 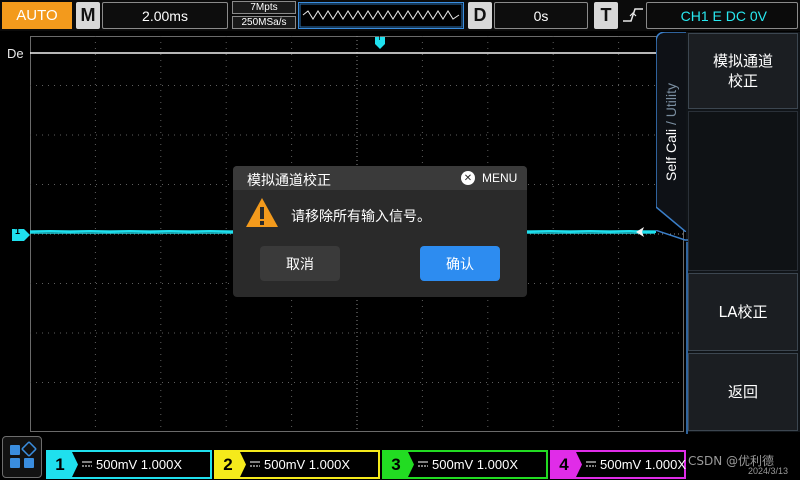 I want to click on dialog-message: 请移除所有输入信号。, so click(x=361, y=217).